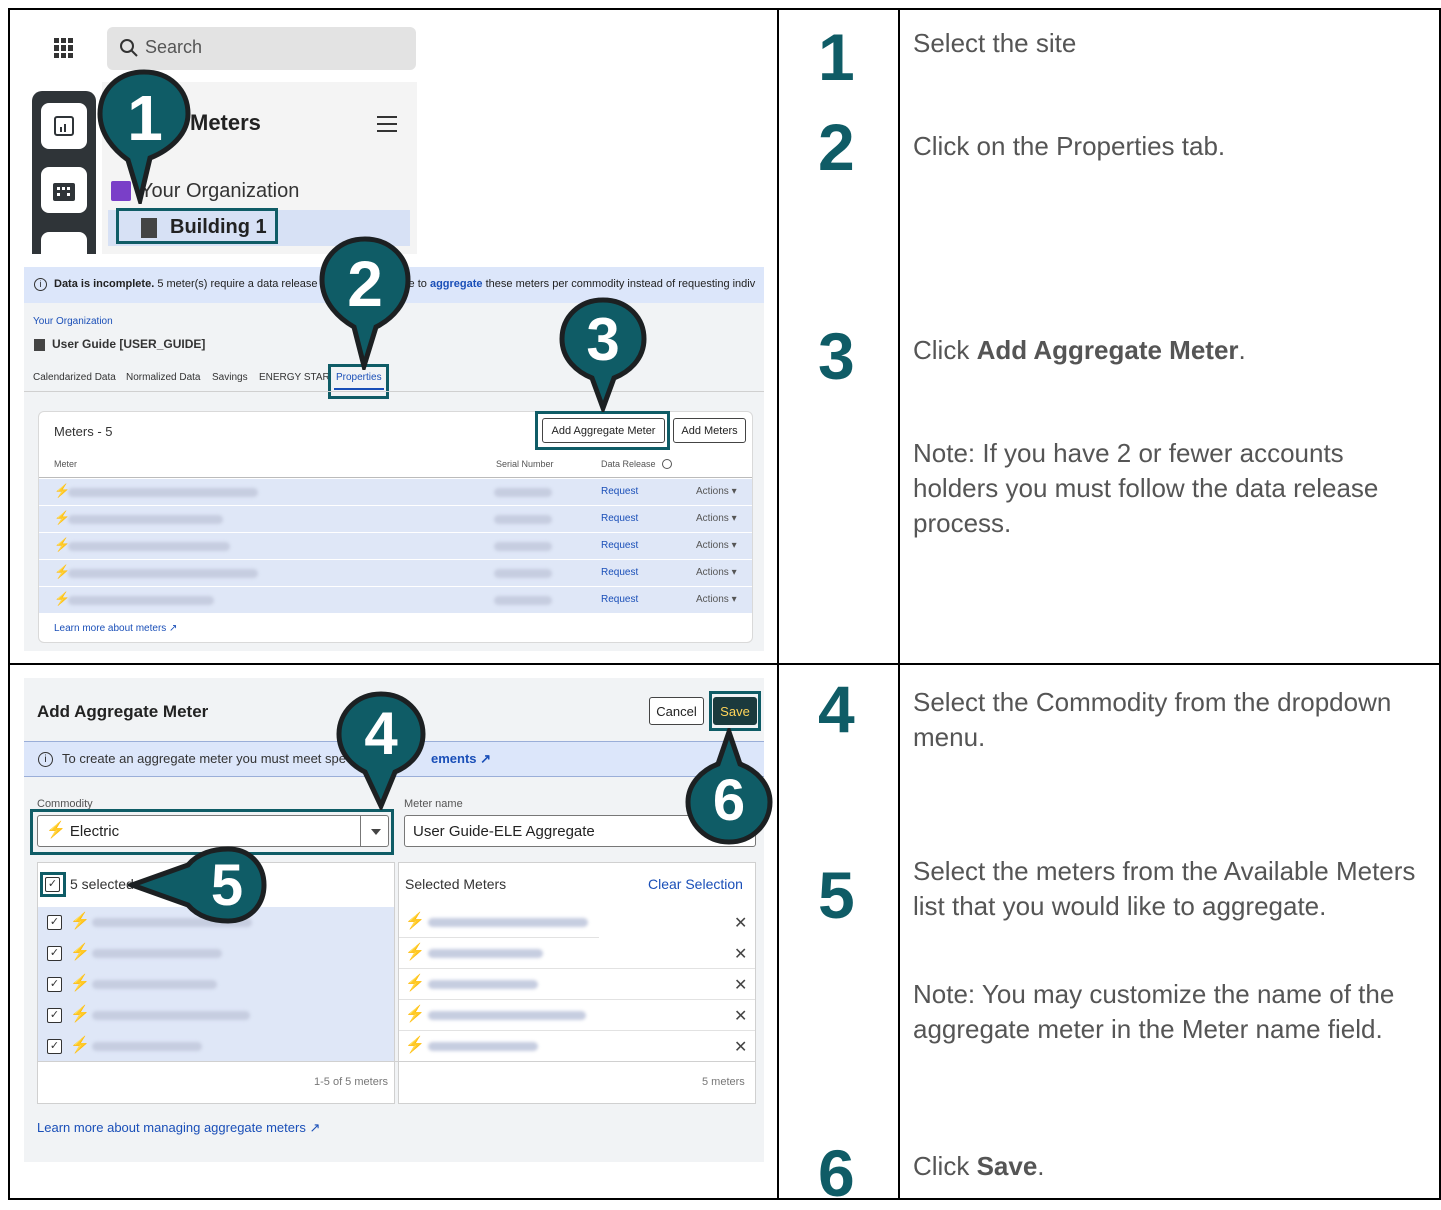 Image resolution: width=1441 pixels, height=1210 pixels. Describe the element at coordinates (602, 430) in the screenshot. I see `add-aggregate-highlight-box` at that location.